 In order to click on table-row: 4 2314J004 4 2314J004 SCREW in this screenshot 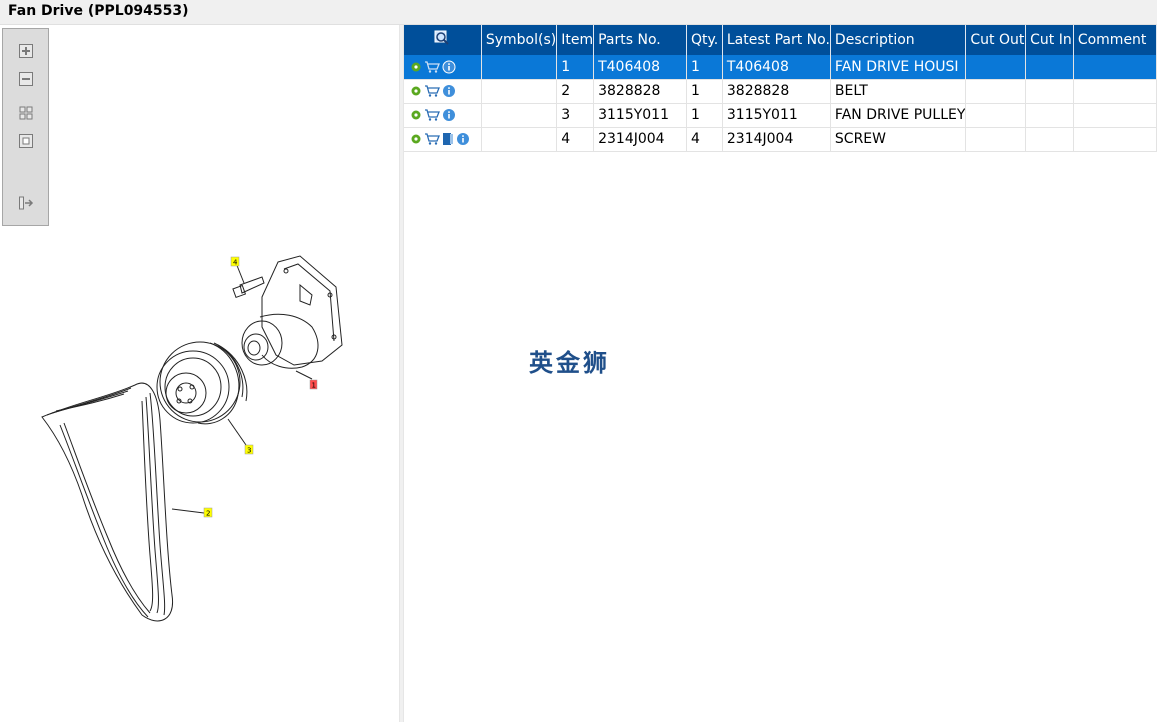, I will do `click(780, 139)`.